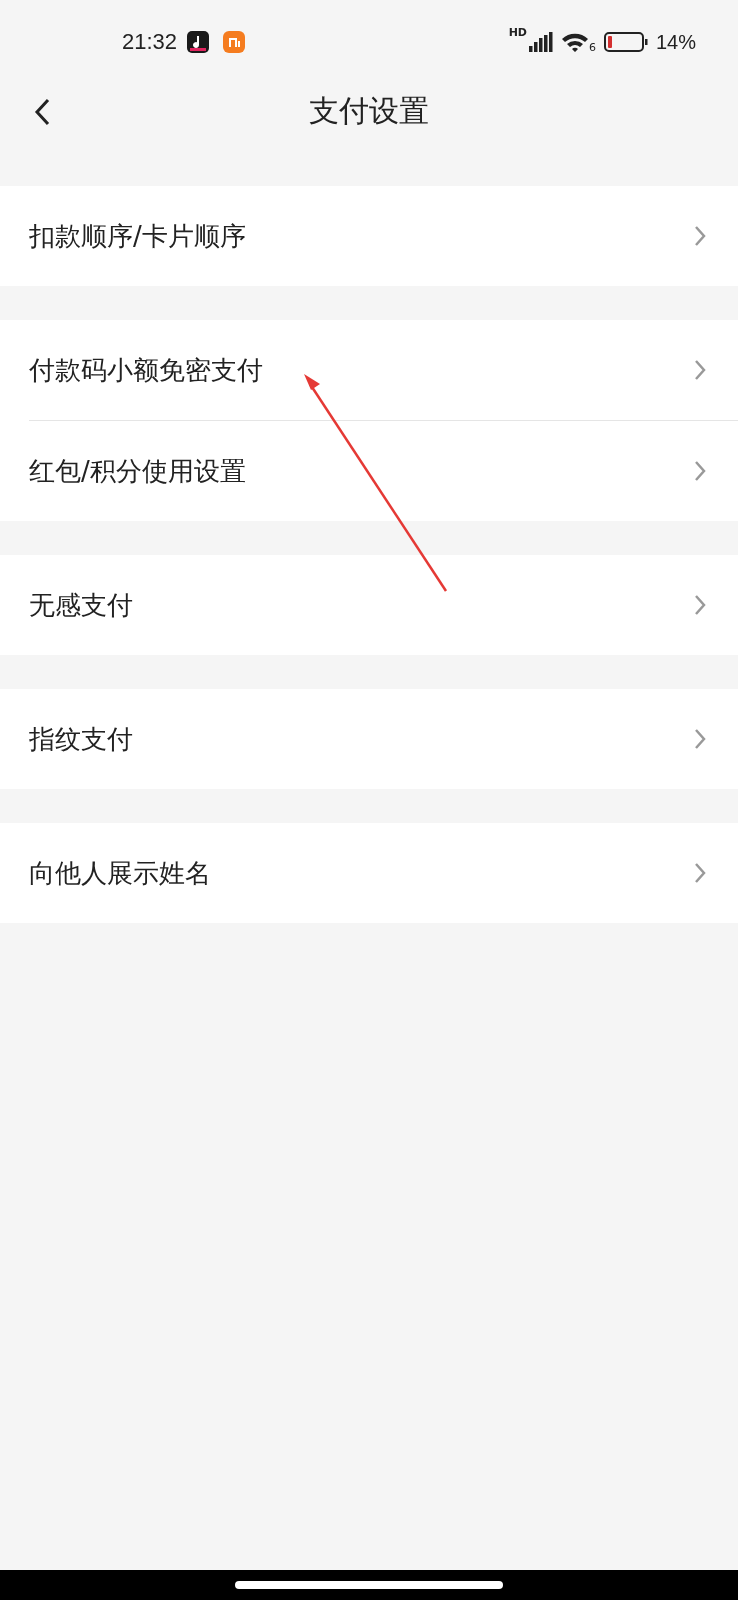 This screenshot has height=1600, width=738. What do you see at coordinates (383, 236) in the screenshot?
I see `settings-item: 扣款顺序/卡片顺序` at bounding box center [383, 236].